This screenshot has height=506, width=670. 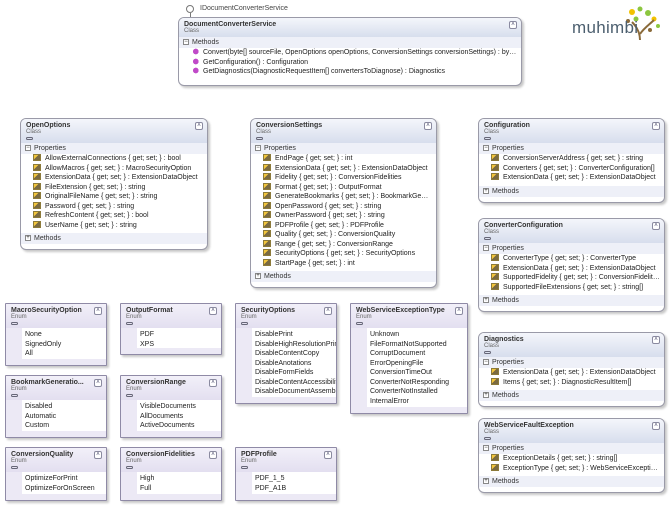 What do you see at coordinates (343, 263) in the screenshot?
I see `property-item: StartPage { get; set; } : int` at bounding box center [343, 263].